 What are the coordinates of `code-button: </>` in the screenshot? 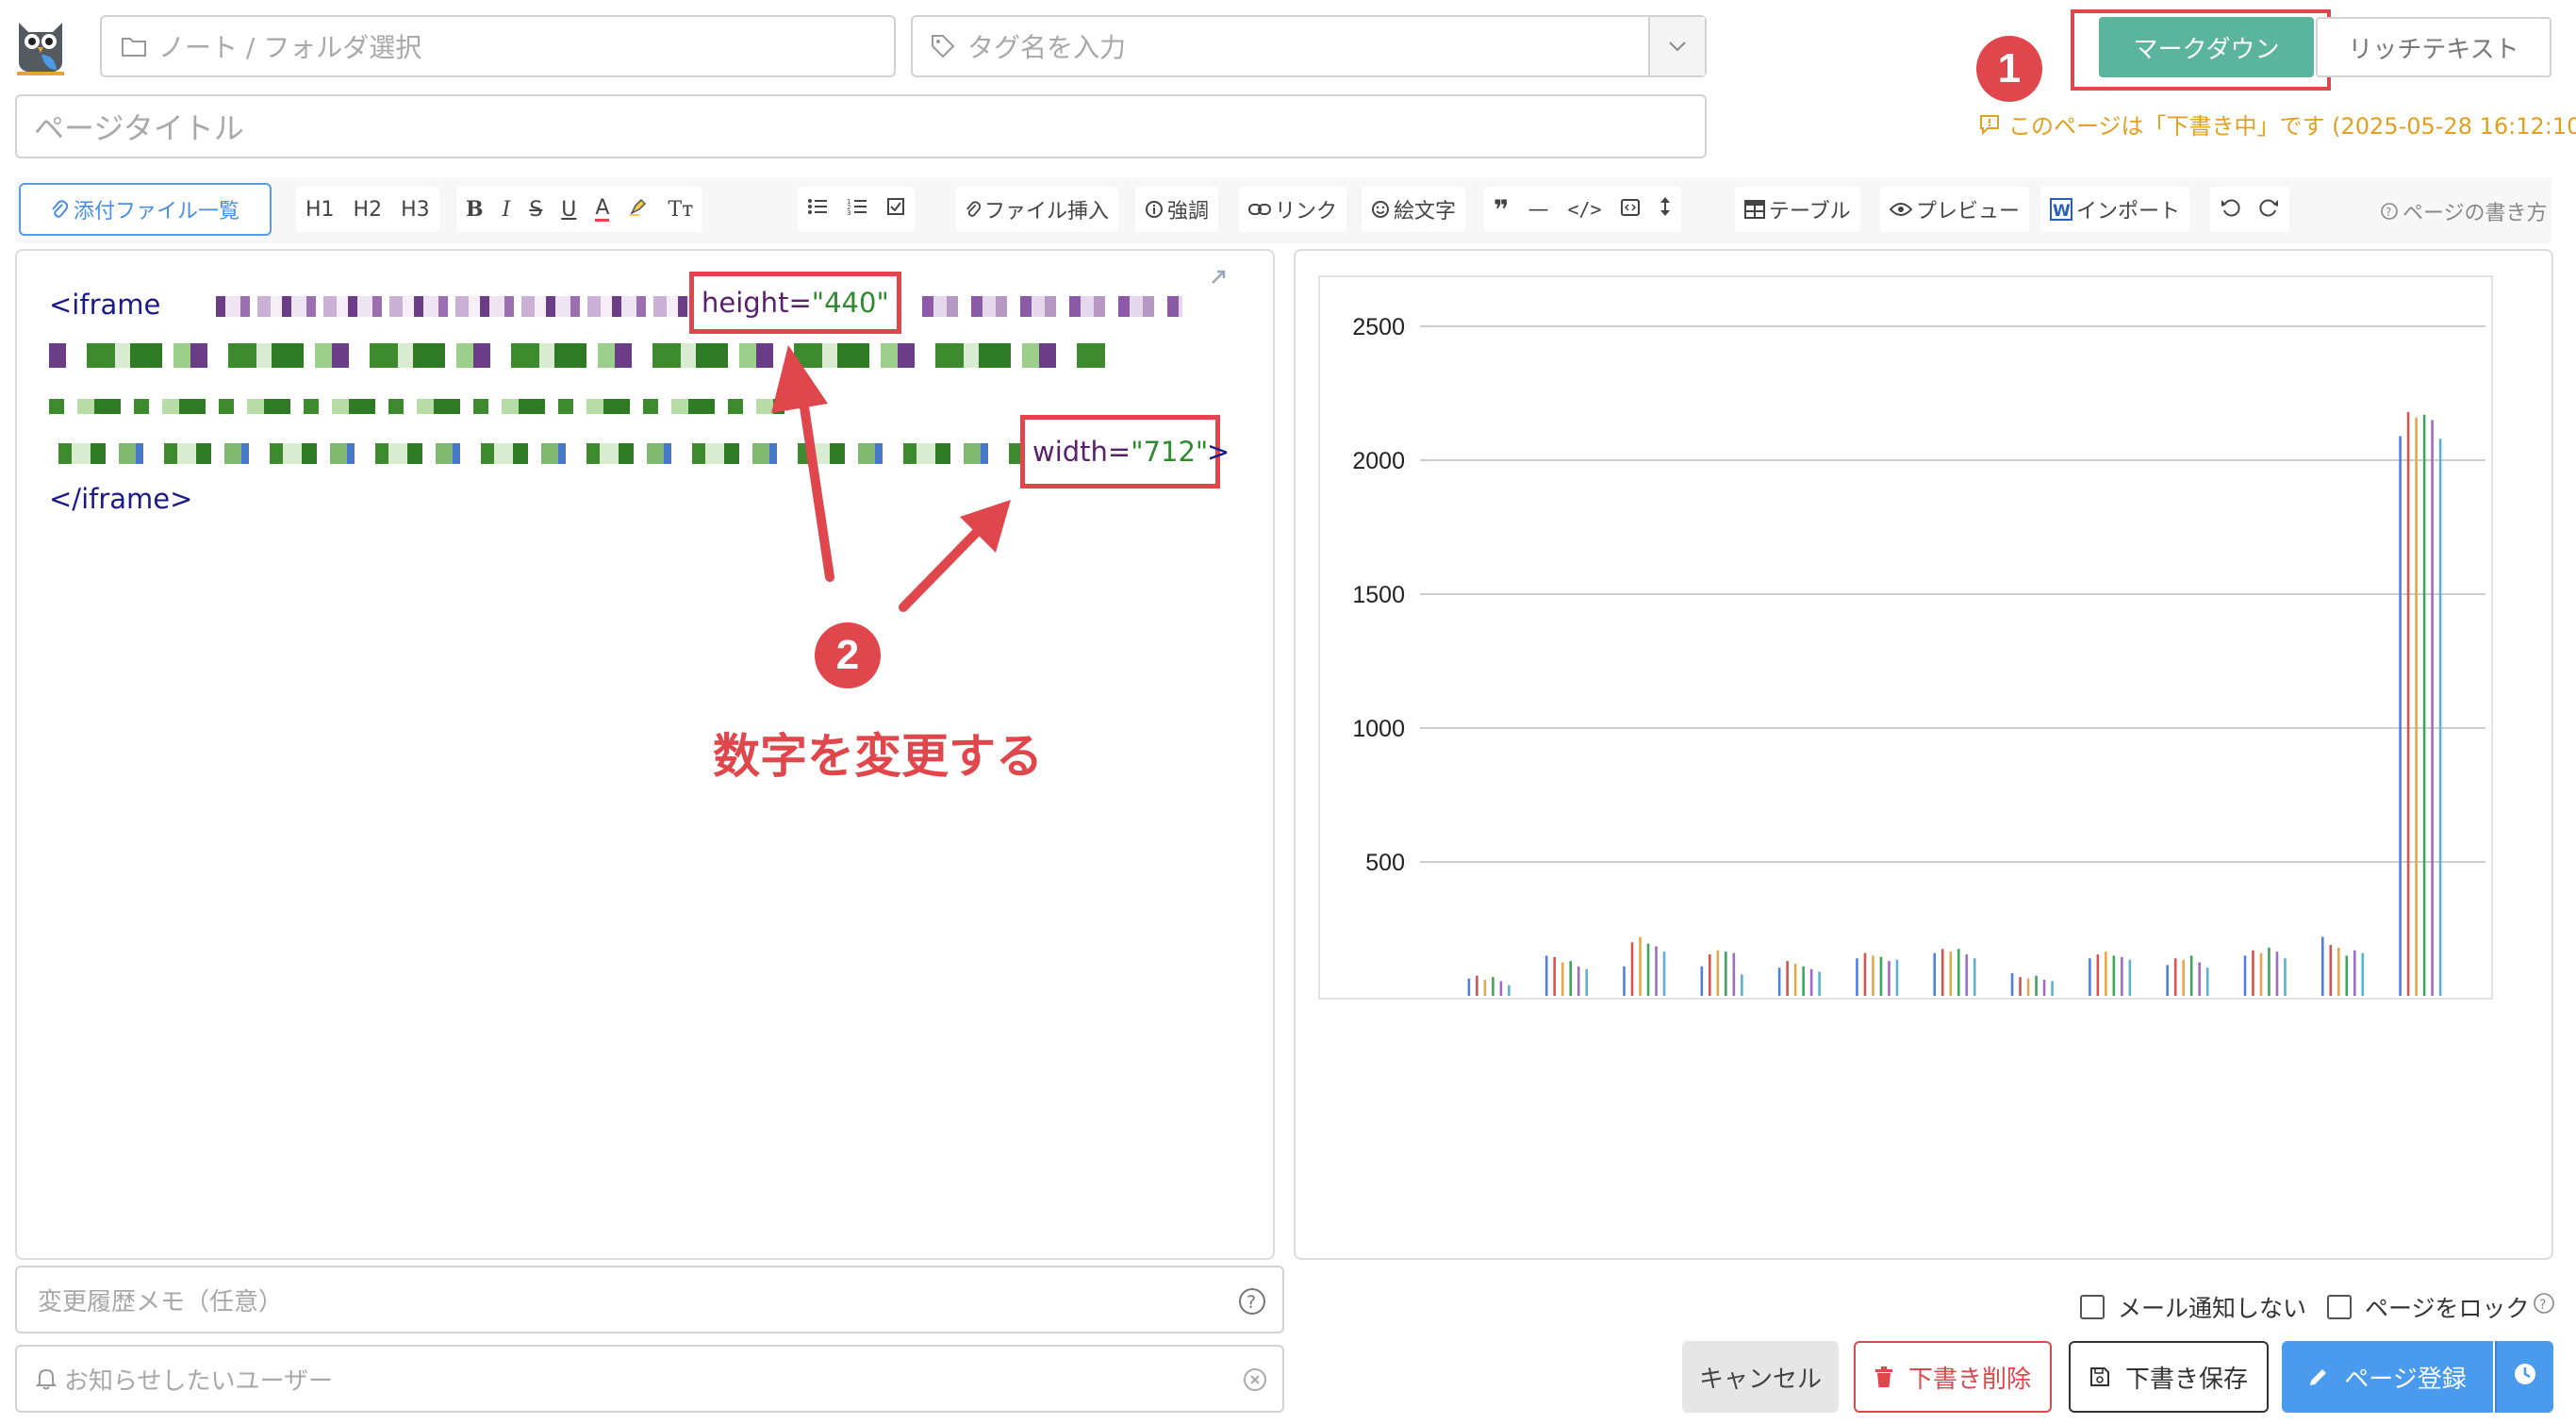 It's located at (1584, 209).